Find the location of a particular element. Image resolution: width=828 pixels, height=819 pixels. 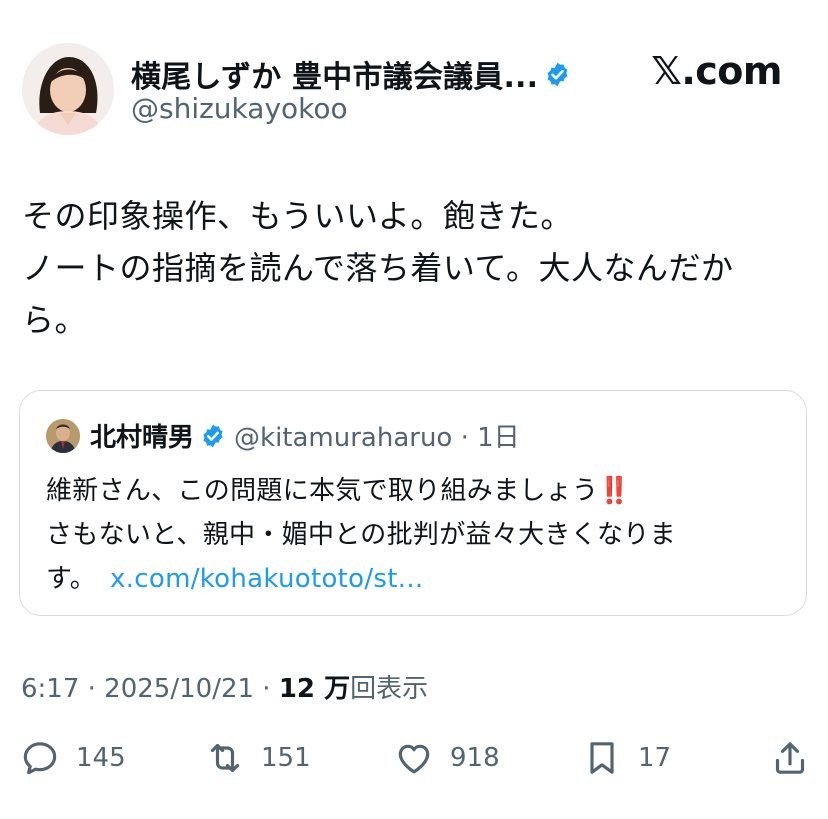

quote-text-line: 維新さん、この問題に本気で取り組みましょう‼️ is located at coordinates (421, 491).